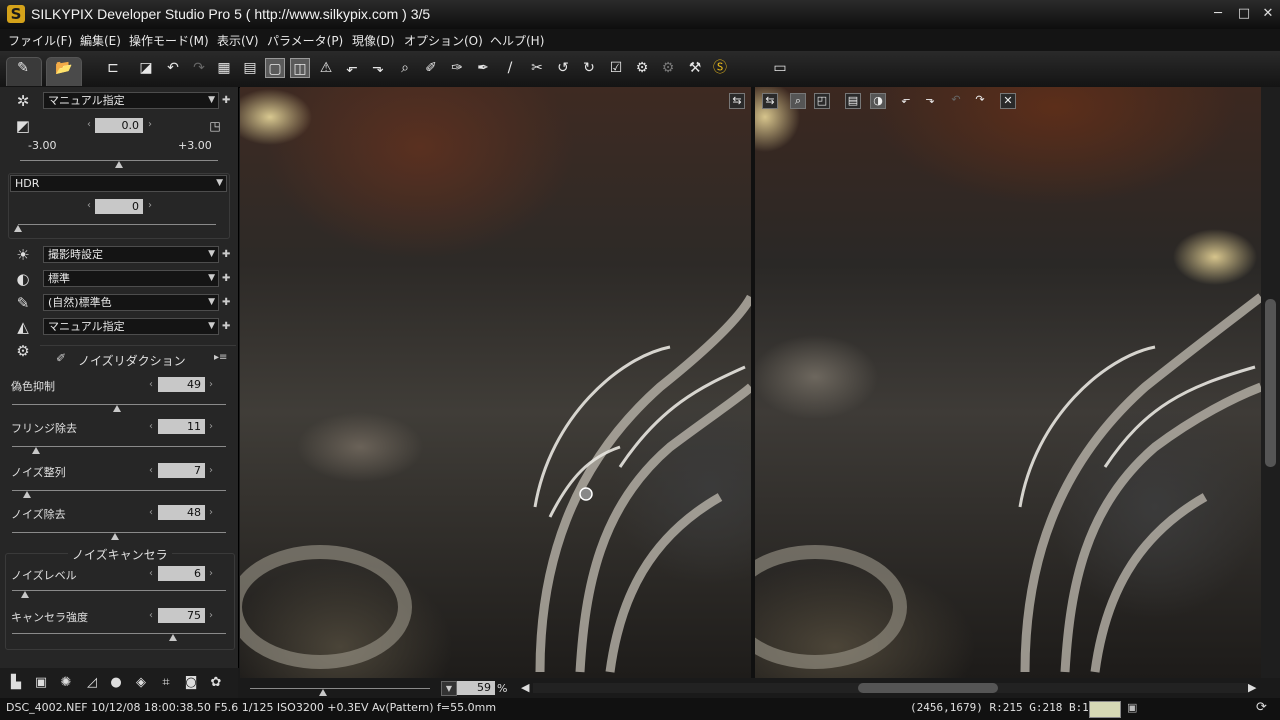 This screenshot has height=720, width=1280. Describe the element at coordinates (141, 683) in the screenshot. I see `paint-bucket-icon: ◈` at that location.